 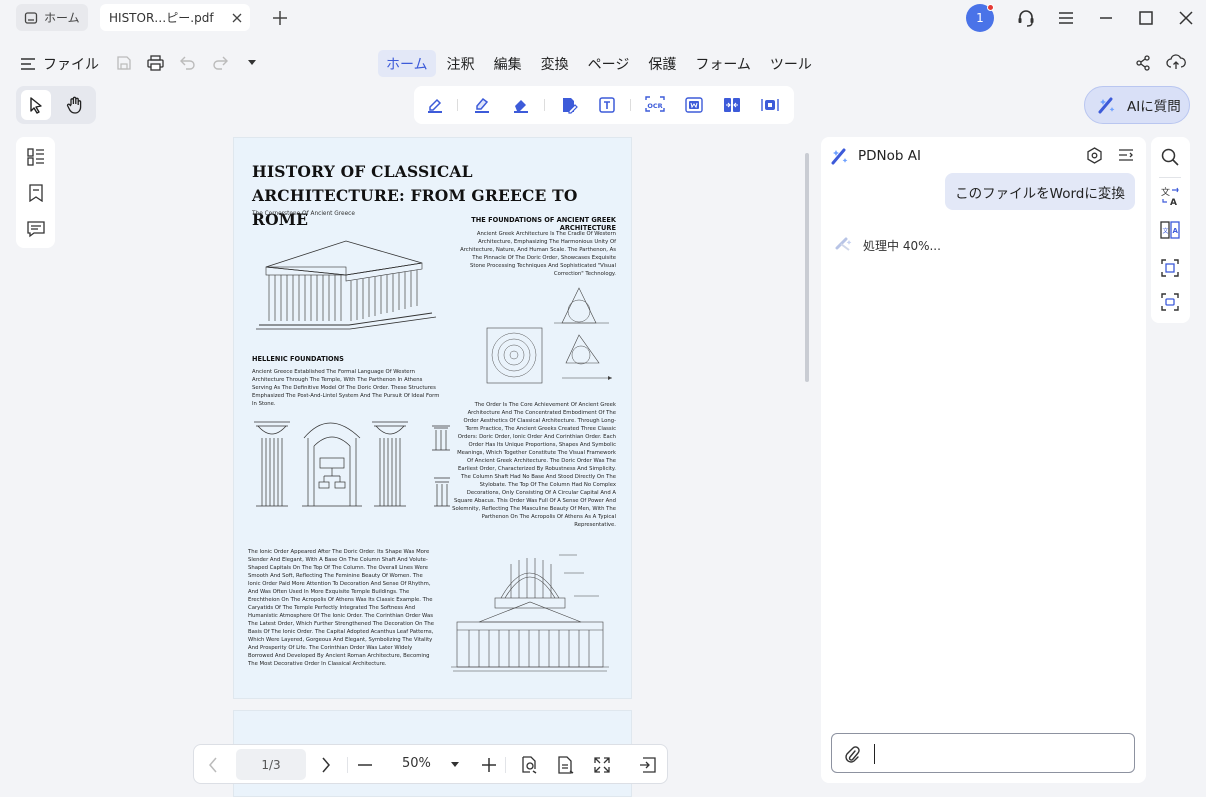 I want to click on main-menu: ホーム 注釈 編集 変換 ページ 保護 フォーム ツール, so click(x=599, y=63).